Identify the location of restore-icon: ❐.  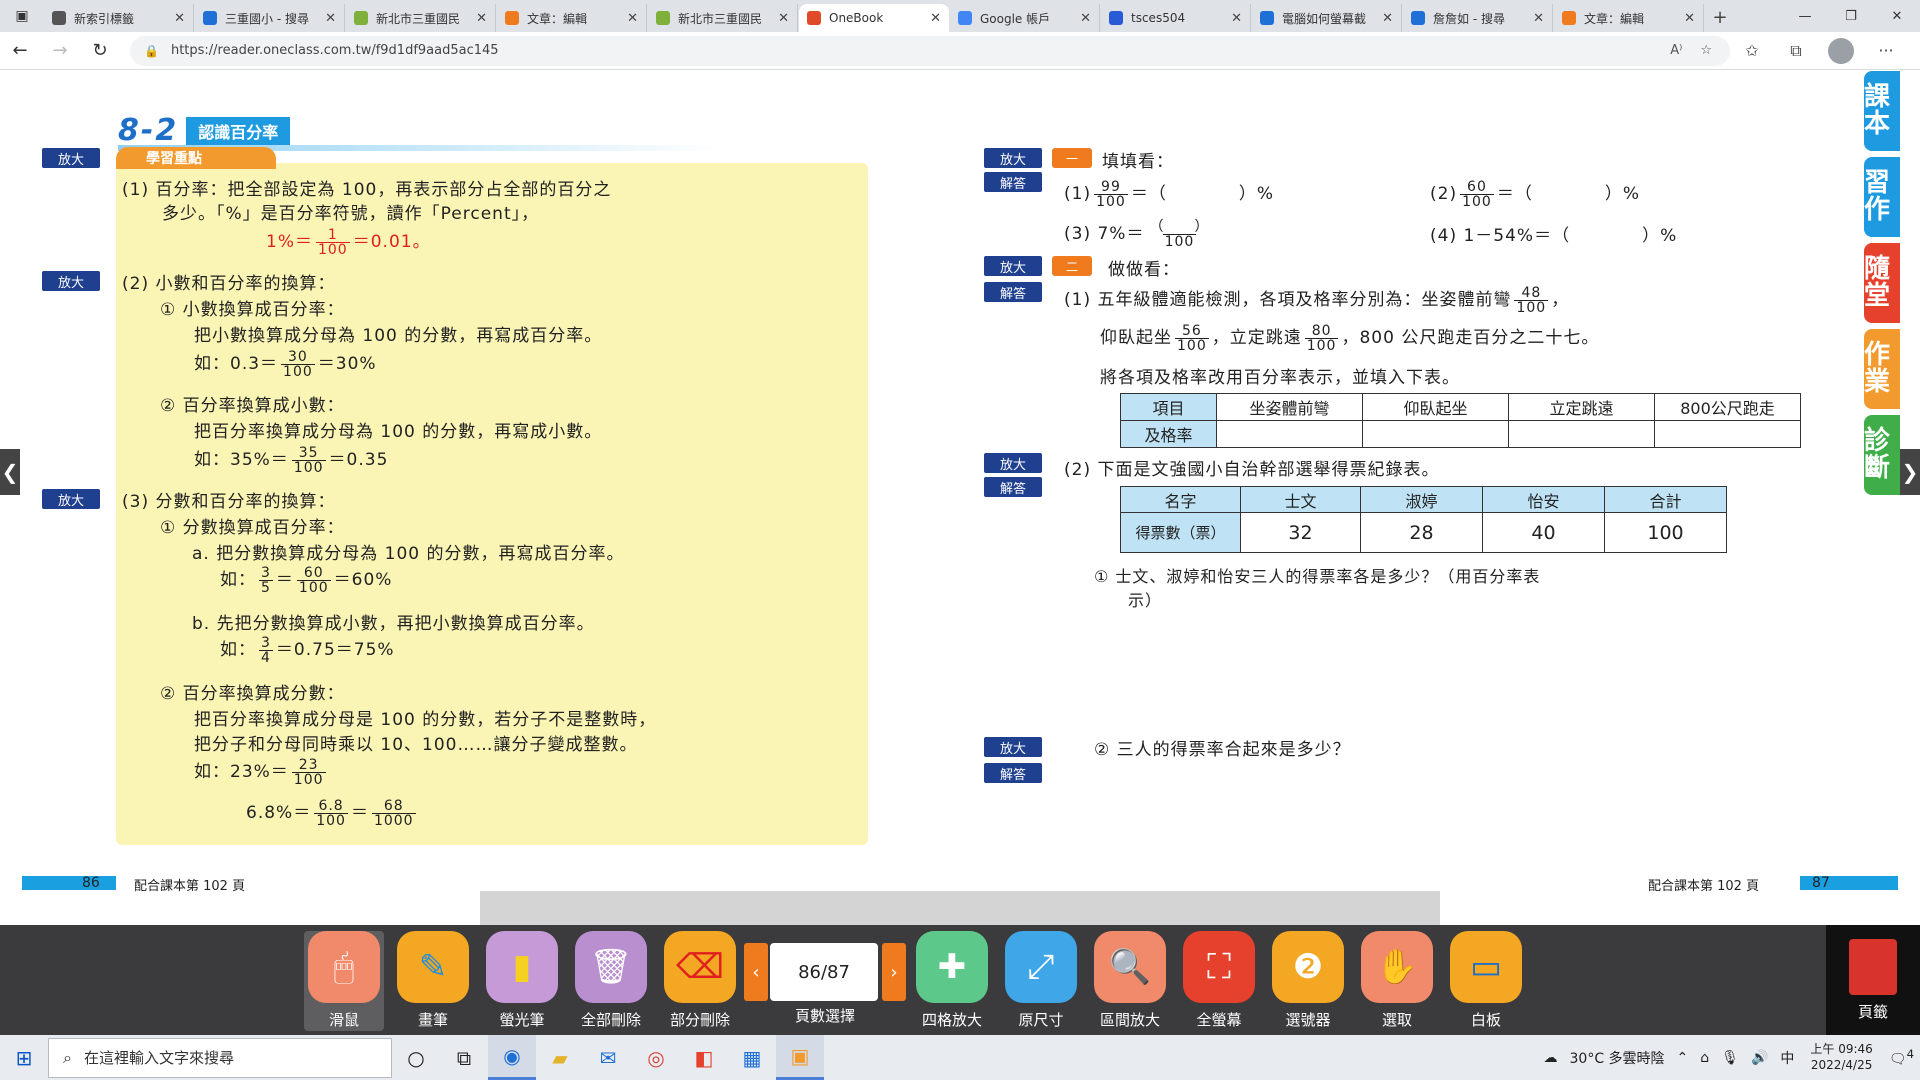
(1851, 16).